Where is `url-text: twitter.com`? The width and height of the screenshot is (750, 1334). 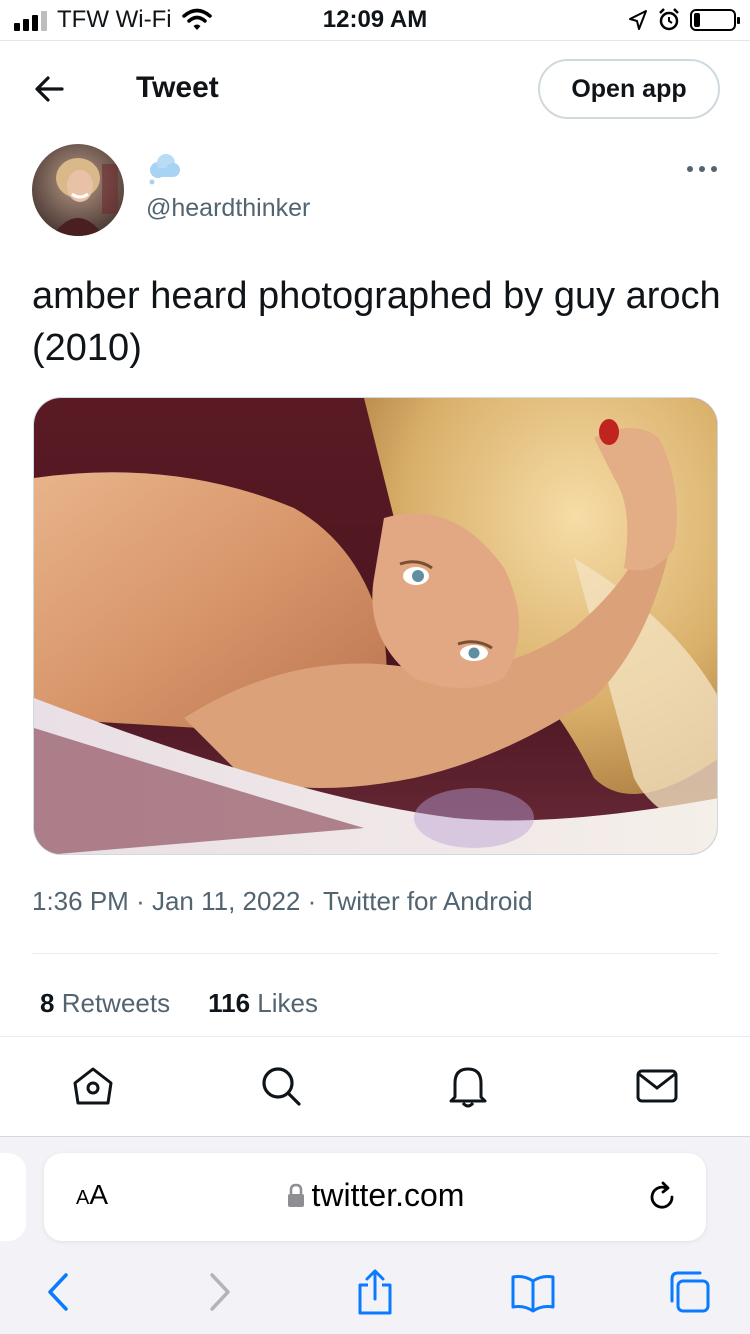 url-text: twitter.com is located at coordinates (388, 1195).